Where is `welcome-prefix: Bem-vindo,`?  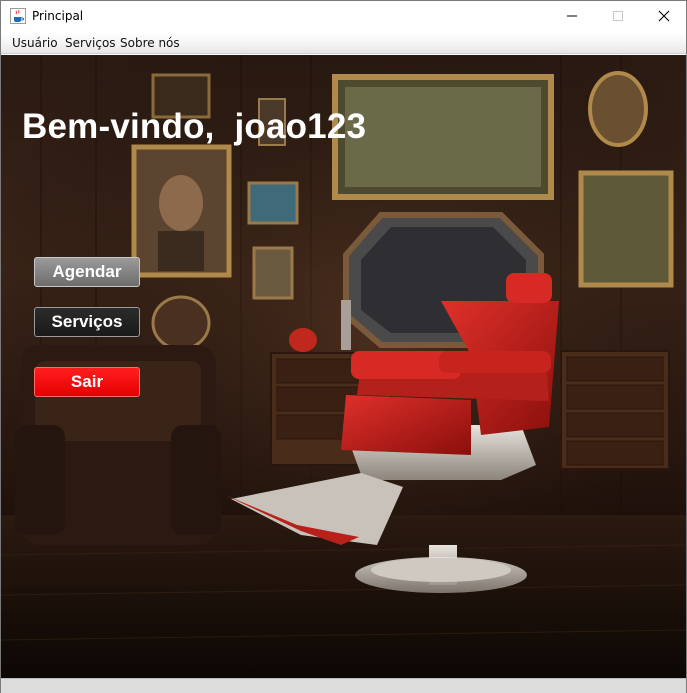
welcome-prefix: Bem-vindo, is located at coordinates (118, 126).